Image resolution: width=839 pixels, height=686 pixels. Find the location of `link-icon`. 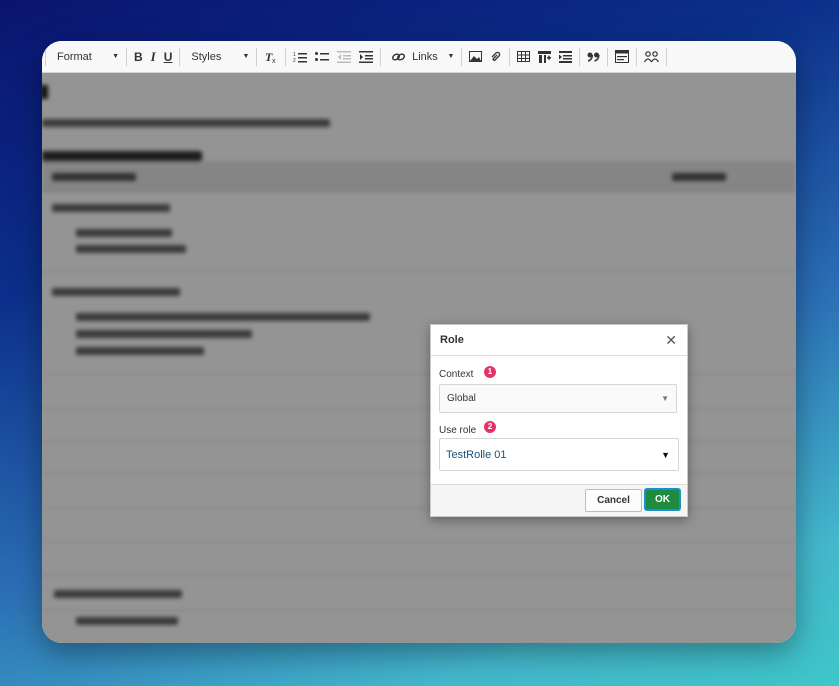

link-icon is located at coordinates (399, 56).